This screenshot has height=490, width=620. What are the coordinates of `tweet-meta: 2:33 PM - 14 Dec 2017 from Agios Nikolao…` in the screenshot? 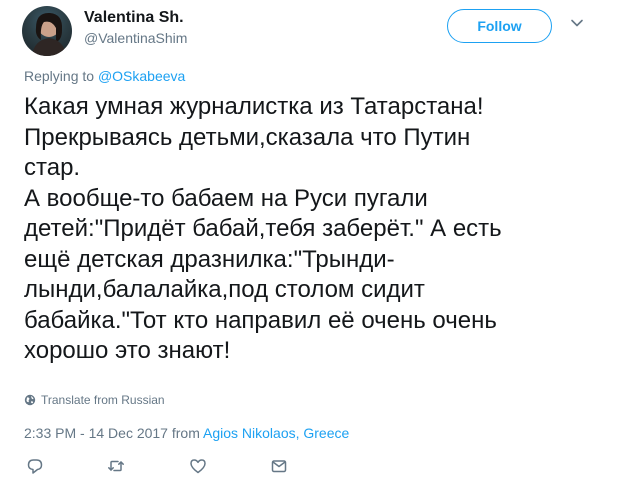 It's located at (186, 433).